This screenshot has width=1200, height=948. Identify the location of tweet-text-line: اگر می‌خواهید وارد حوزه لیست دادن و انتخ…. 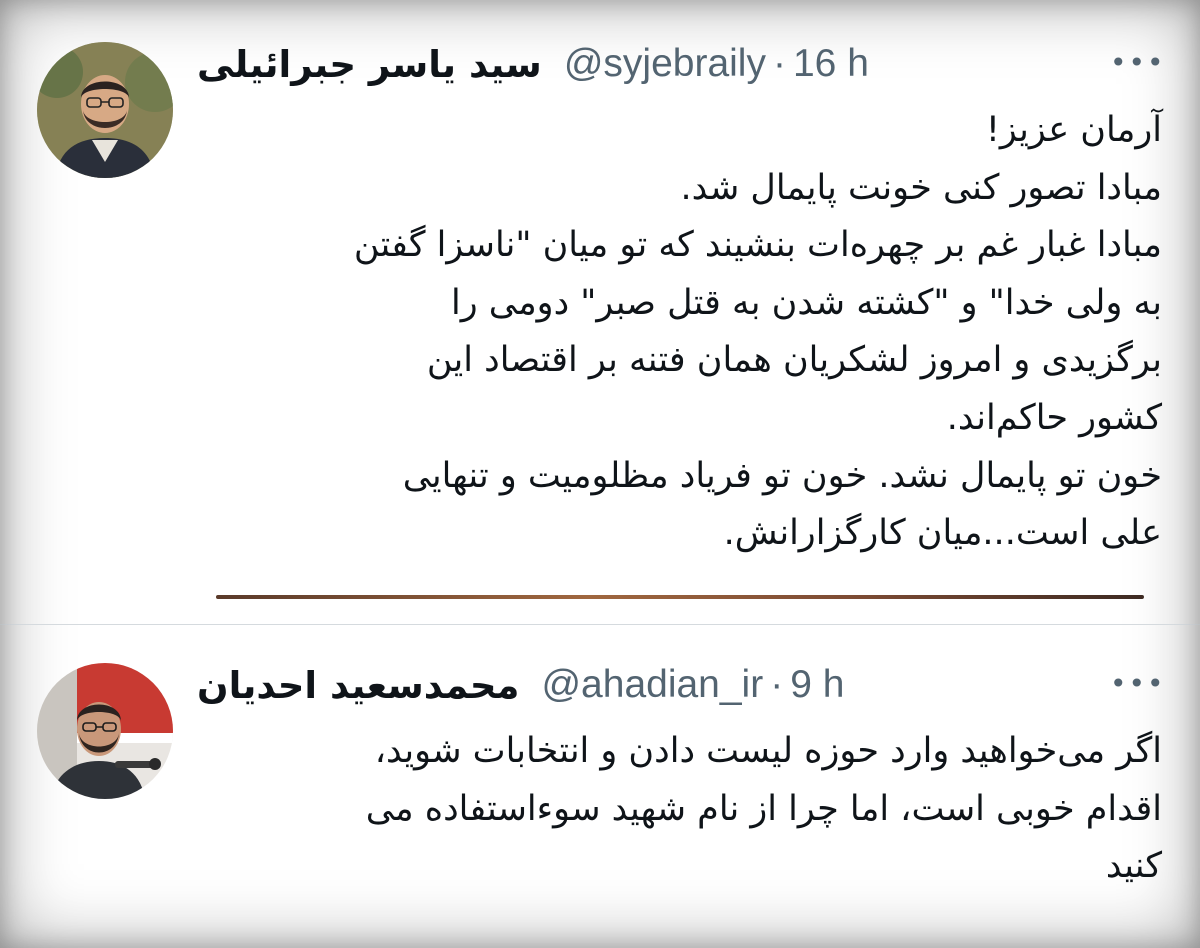
(768, 751).